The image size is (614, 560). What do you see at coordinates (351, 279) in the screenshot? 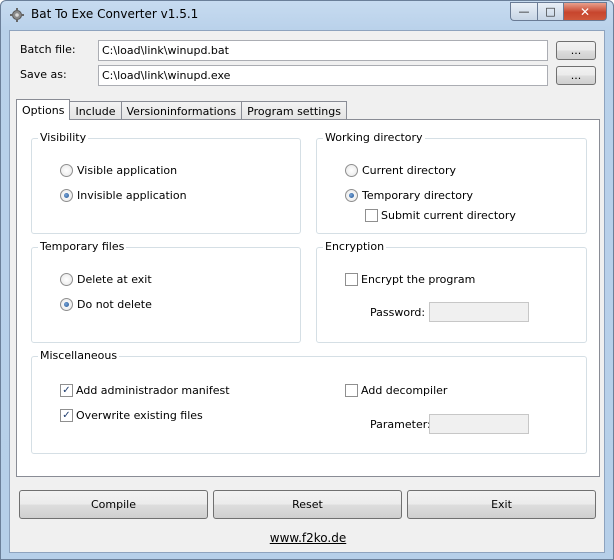
I see `encrypt-program-checkbox` at bounding box center [351, 279].